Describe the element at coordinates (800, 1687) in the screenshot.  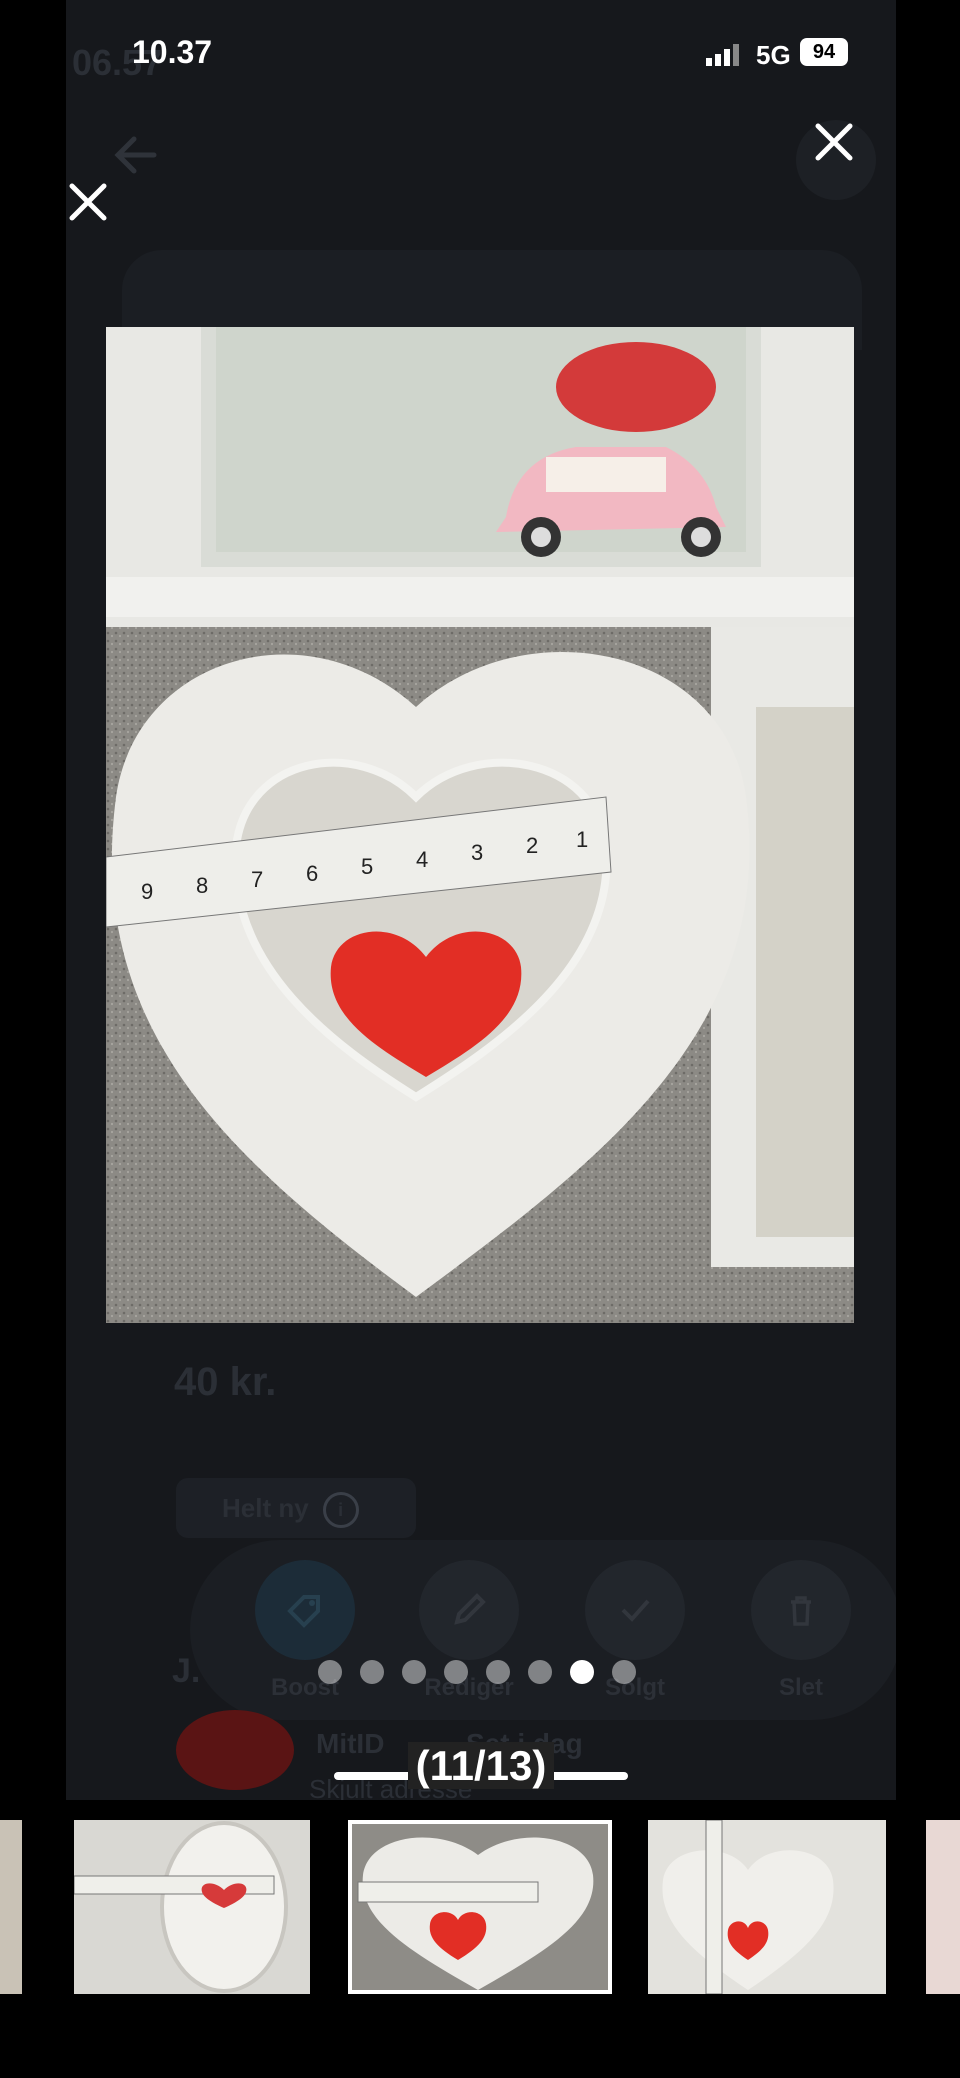
I see `delete-label: Slet` at that location.